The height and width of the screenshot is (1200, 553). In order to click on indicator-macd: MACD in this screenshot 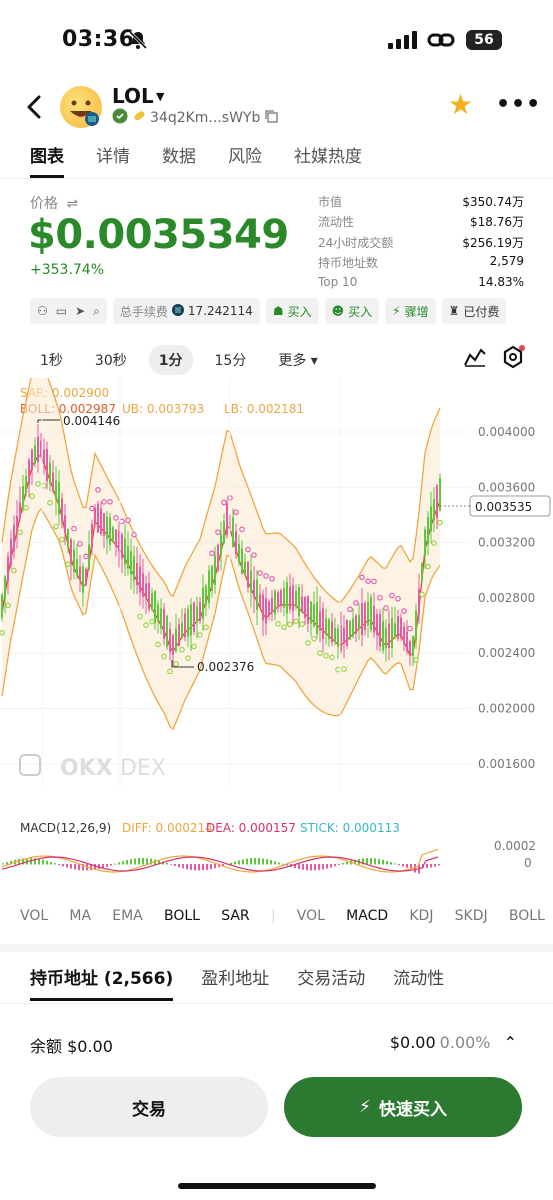, I will do `click(367, 916)`.